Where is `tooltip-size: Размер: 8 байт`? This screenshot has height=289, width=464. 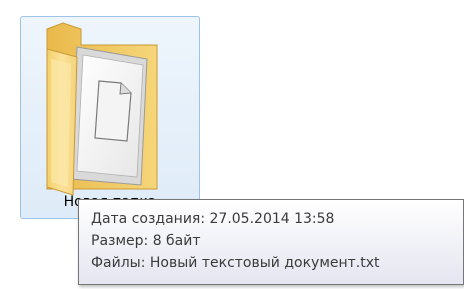
tooltip-size: Размер: 8 байт is located at coordinates (146, 241).